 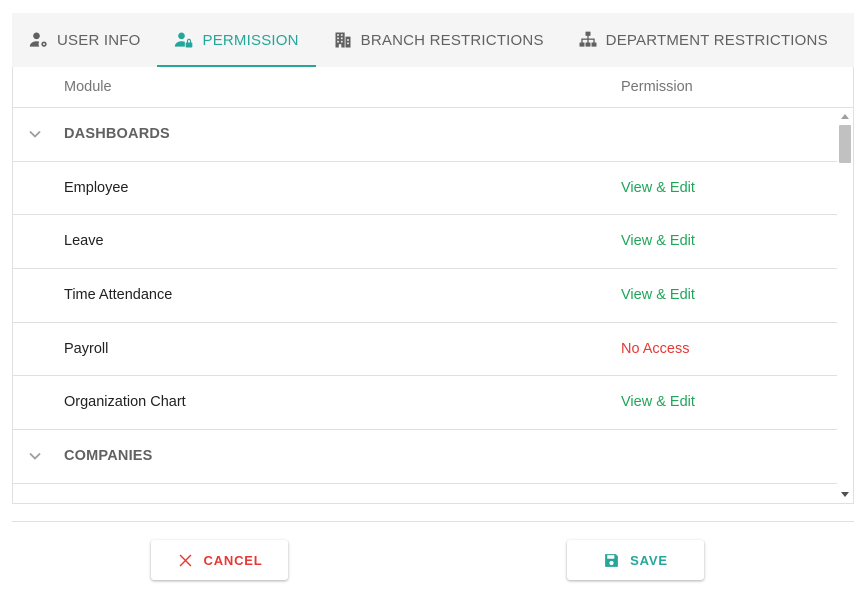 I want to click on module-cell: Payroll, so click(x=86, y=348).